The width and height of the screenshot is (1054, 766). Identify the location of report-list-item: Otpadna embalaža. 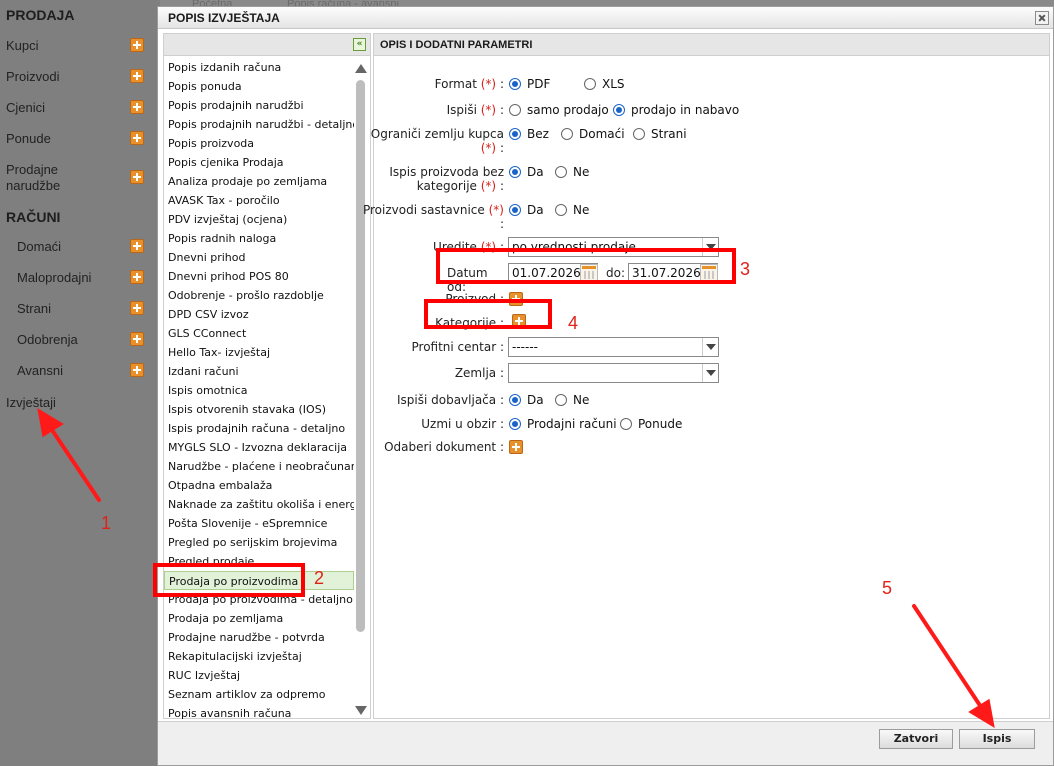
(259, 485).